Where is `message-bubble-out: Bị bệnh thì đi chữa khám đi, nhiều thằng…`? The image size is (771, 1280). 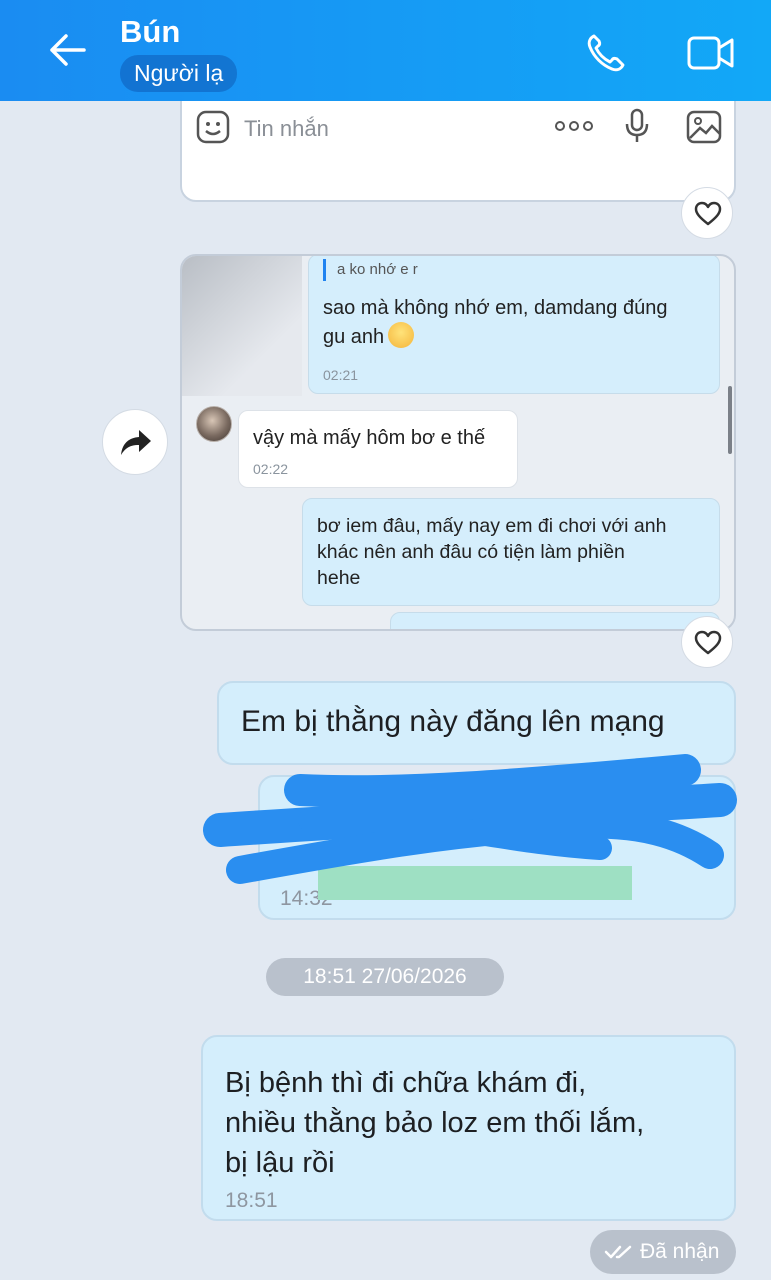
message-bubble-out: Bị bệnh thì đi chữa khám đi, nhiều thằng… is located at coordinates (468, 1128).